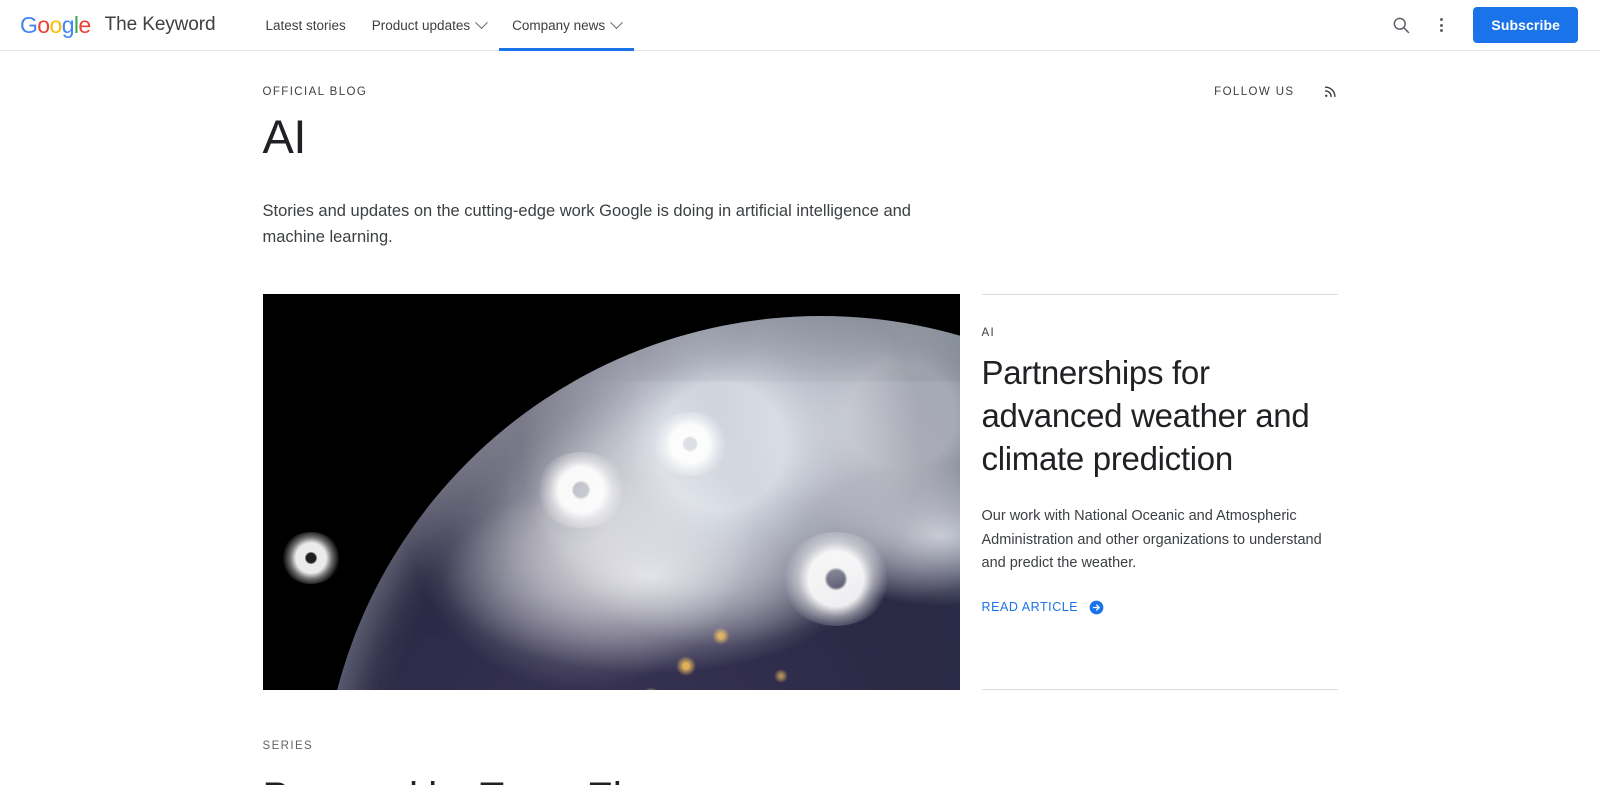 The width and height of the screenshot is (1600, 785). I want to click on article-category-tag: AI, so click(1160, 333).